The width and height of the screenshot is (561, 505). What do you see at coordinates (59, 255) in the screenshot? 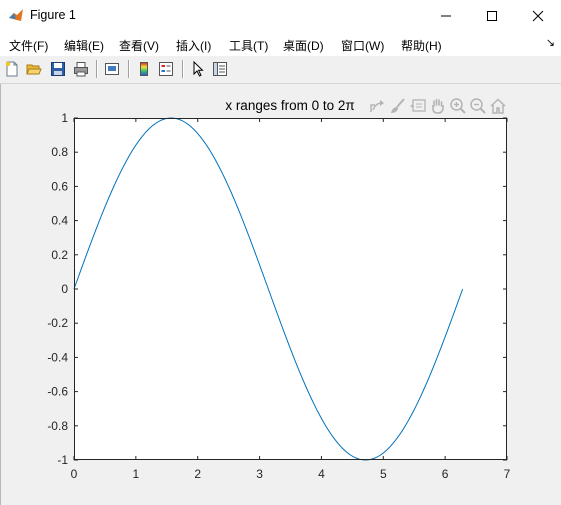
I see `y-tick-label: 0.2` at bounding box center [59, 255].